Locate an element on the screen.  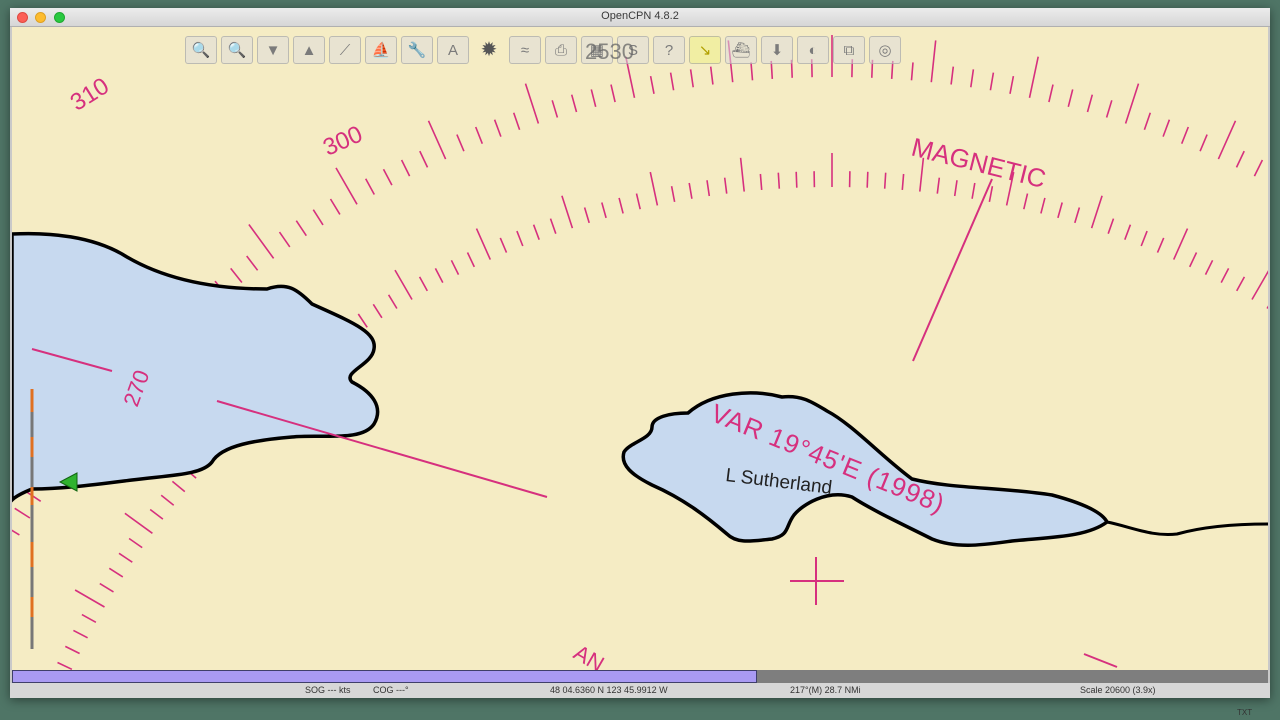
route-icon: ⟋ is located at coordinates (345, 50).